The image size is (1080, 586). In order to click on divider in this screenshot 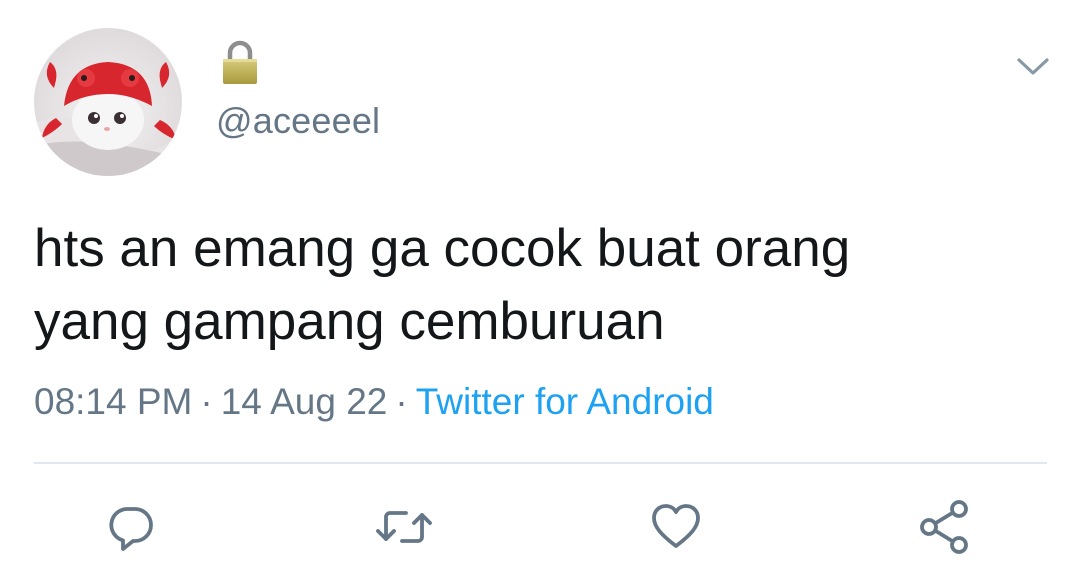, I will do `click(540, 463)`.